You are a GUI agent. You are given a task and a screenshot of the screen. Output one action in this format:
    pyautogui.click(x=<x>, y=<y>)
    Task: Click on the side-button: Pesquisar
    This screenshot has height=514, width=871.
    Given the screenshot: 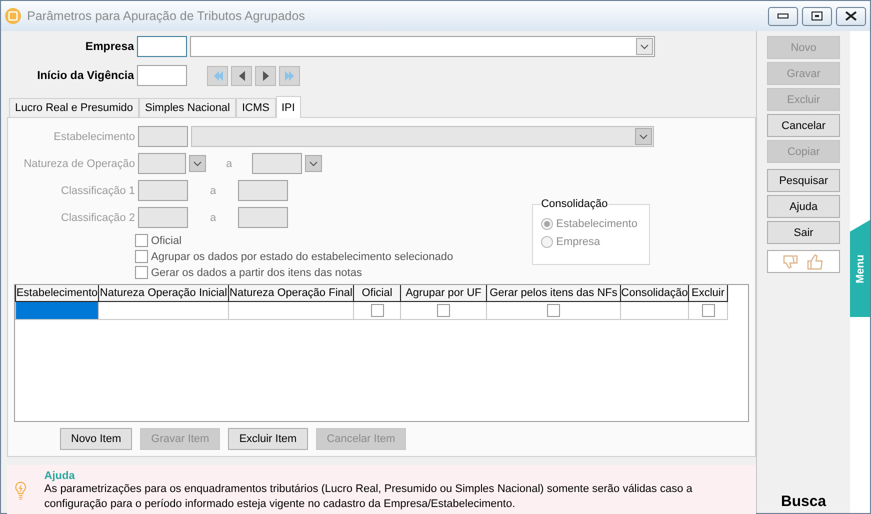 What is the action you would take?
    pyautogui.click(x=803, y=180)
    